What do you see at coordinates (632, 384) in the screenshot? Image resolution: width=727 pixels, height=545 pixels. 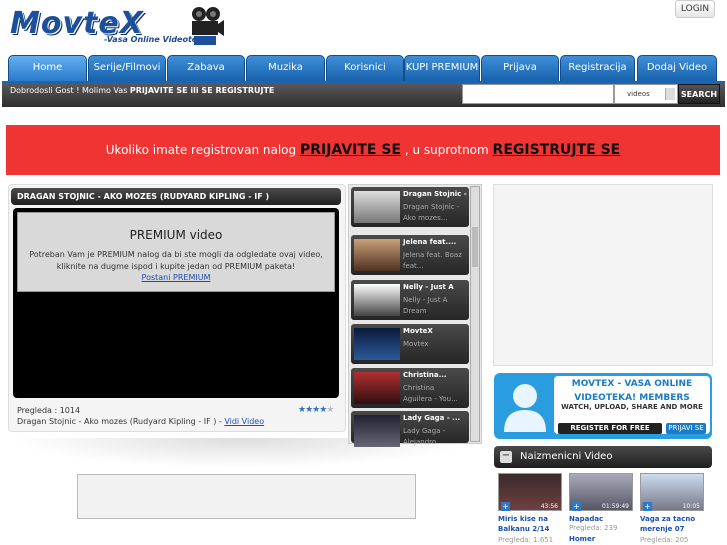 I see `promo-line1: MOVTEX - VASA ONLINE` at bounding box center [632, 384].